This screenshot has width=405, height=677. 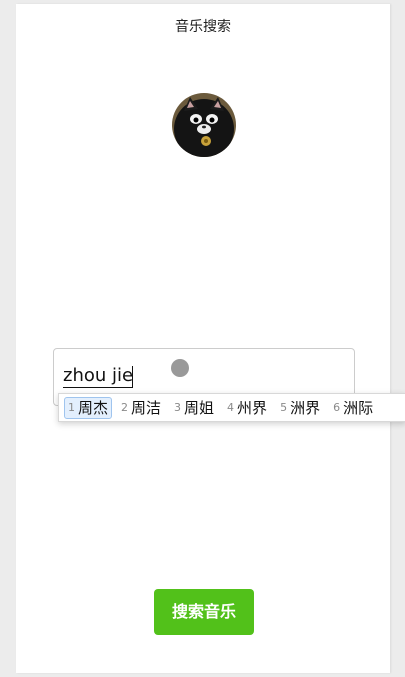 I want to click on ime-candidate-3: 3 周姐, so click(x=194, y=408).